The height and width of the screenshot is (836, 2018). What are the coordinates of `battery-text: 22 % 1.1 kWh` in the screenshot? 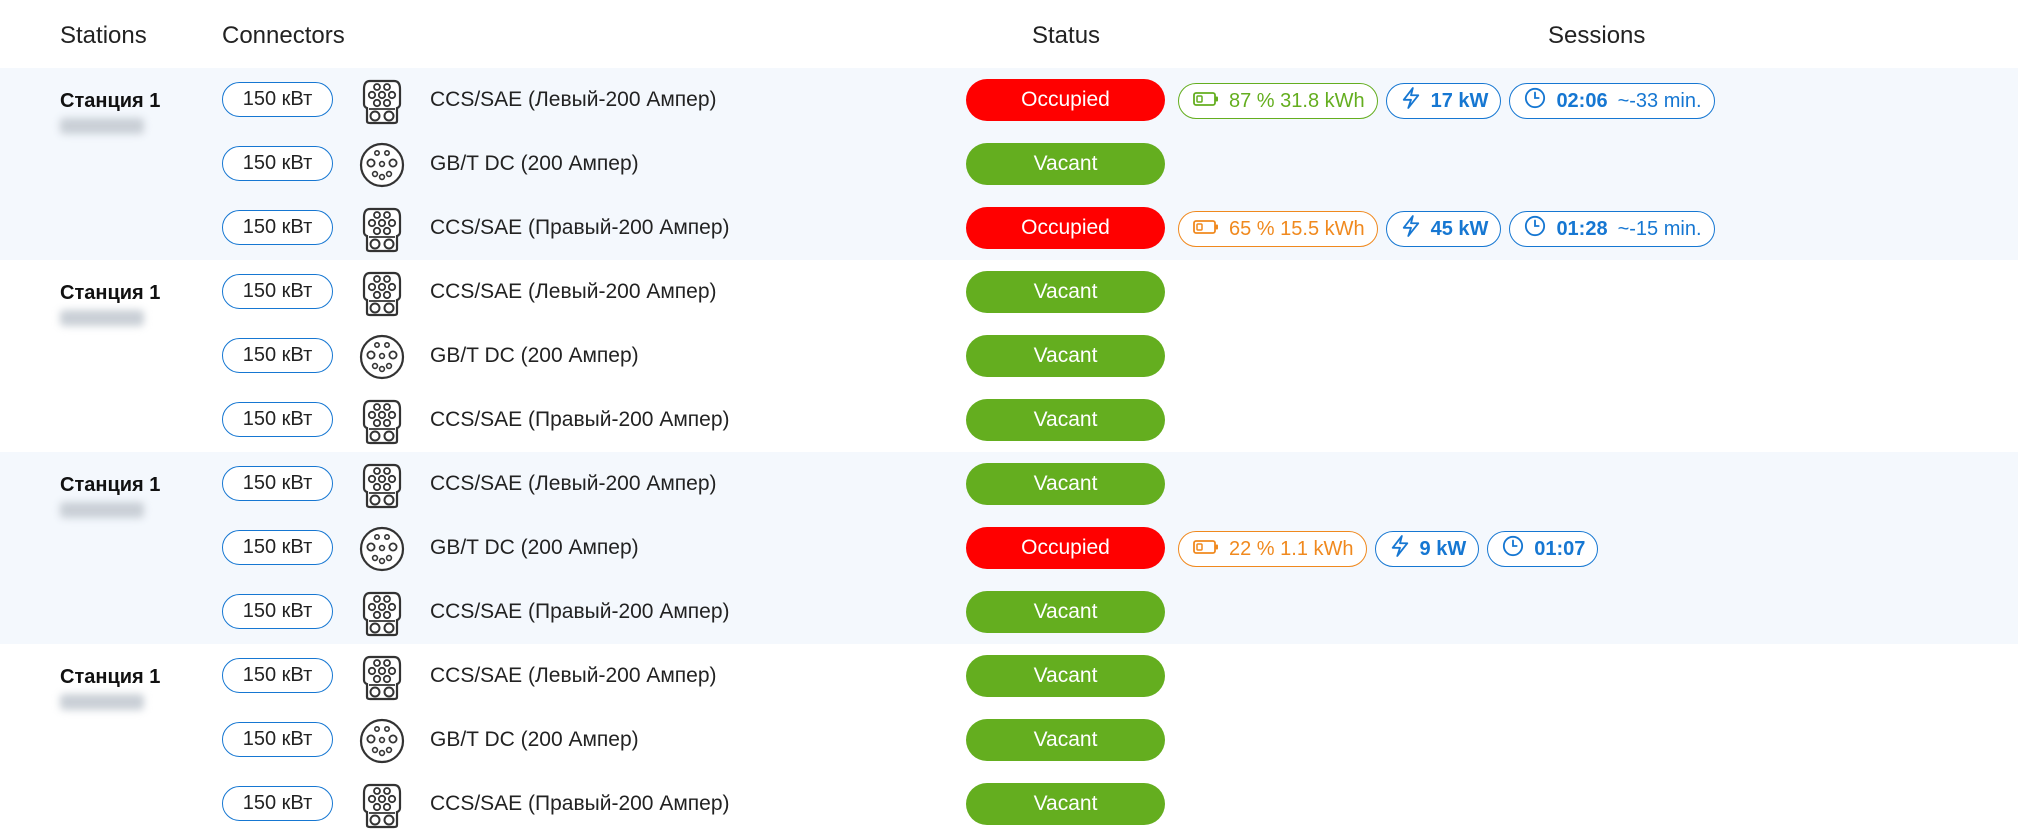 It's located at (1291, 548).